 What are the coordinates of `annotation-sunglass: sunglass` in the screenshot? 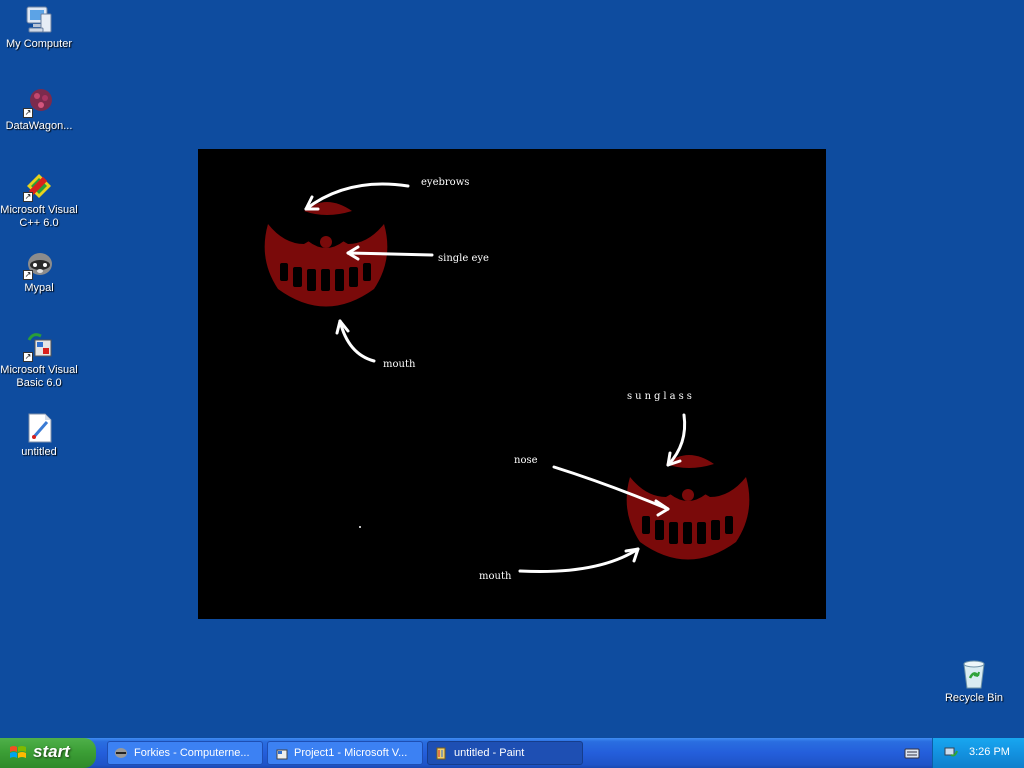 It's located at (661, 396).